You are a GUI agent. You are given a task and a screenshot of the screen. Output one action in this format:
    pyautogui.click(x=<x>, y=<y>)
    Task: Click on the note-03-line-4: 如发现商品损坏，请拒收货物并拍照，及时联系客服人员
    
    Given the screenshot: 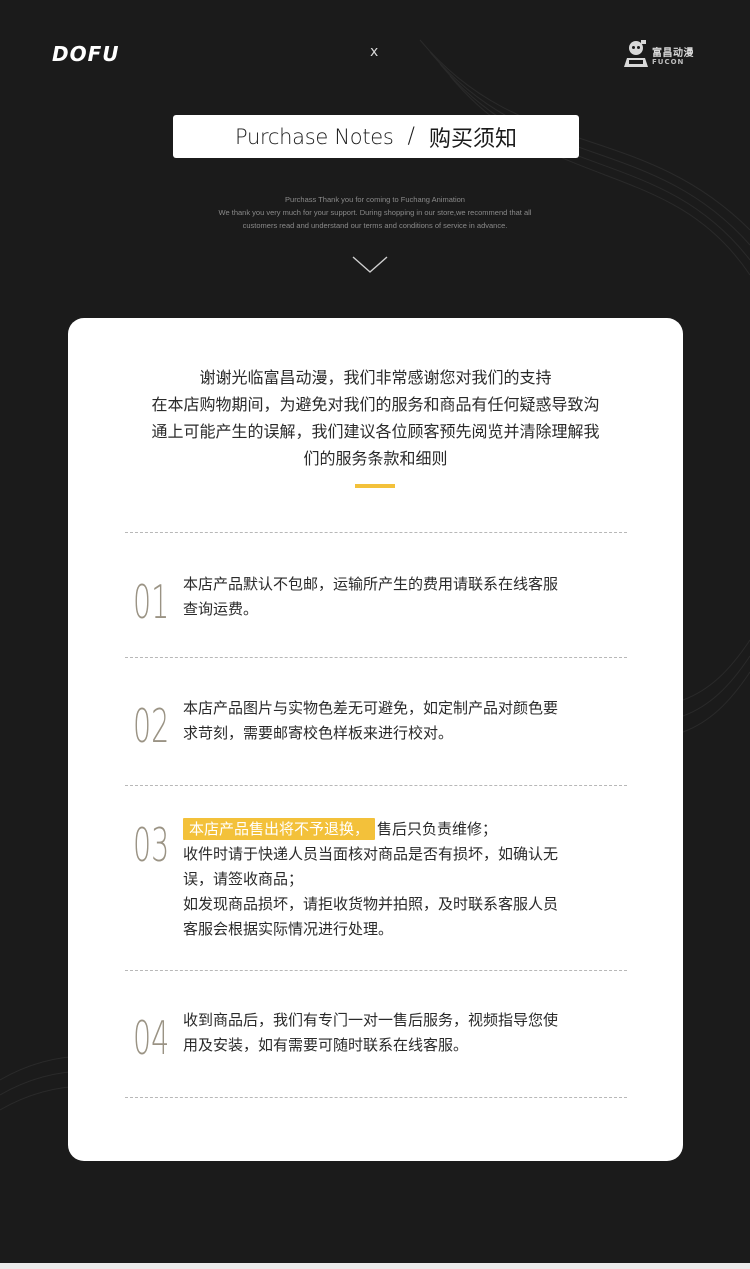 What is the action you would take?
    pyautogui.click(x=371, y=904)
    